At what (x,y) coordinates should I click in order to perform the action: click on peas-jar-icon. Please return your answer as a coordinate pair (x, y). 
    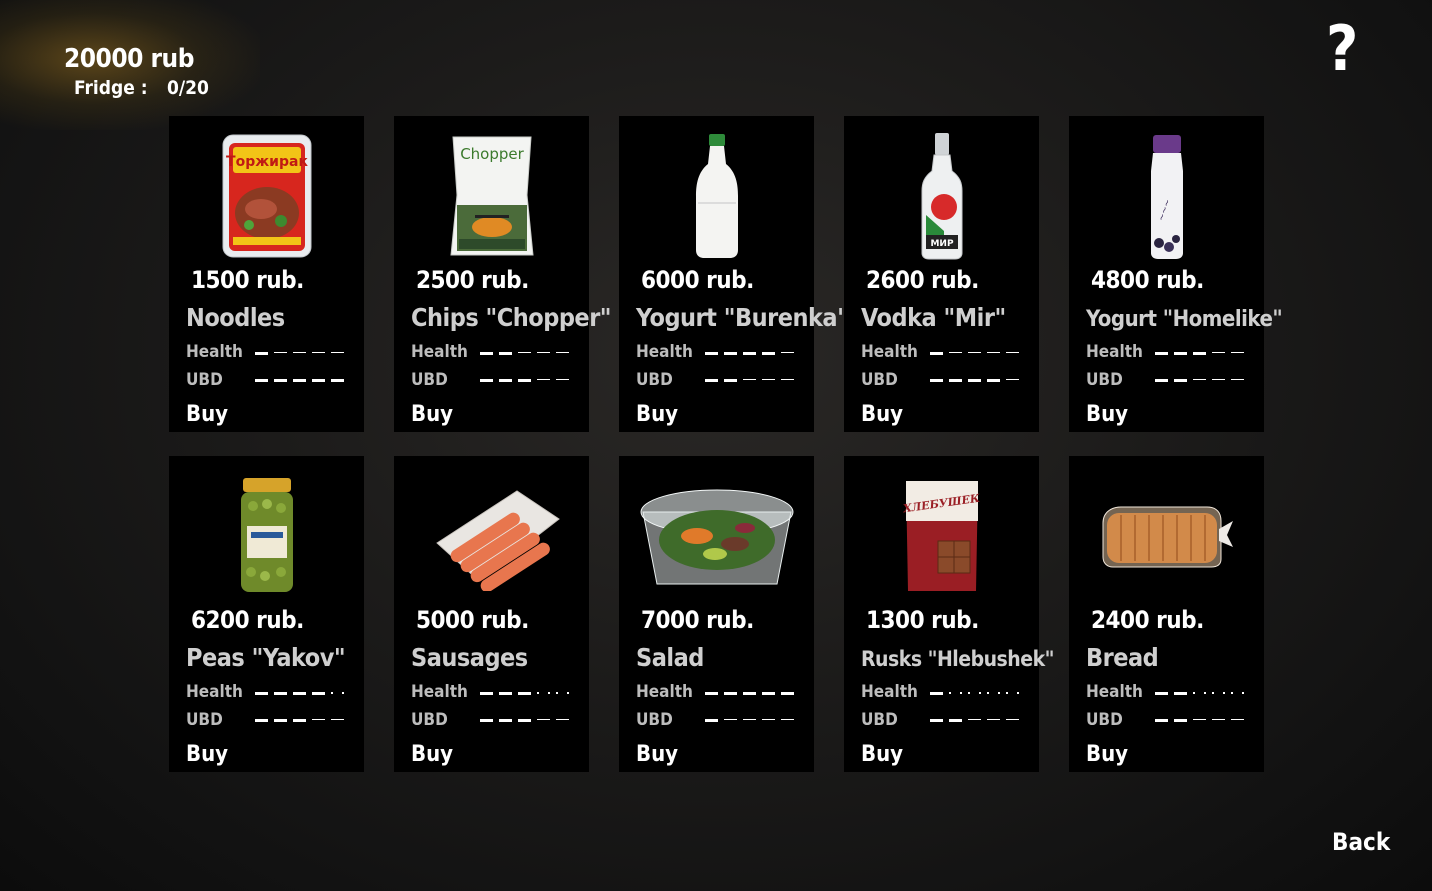
    Looking at the image, I should click on (266, 536).